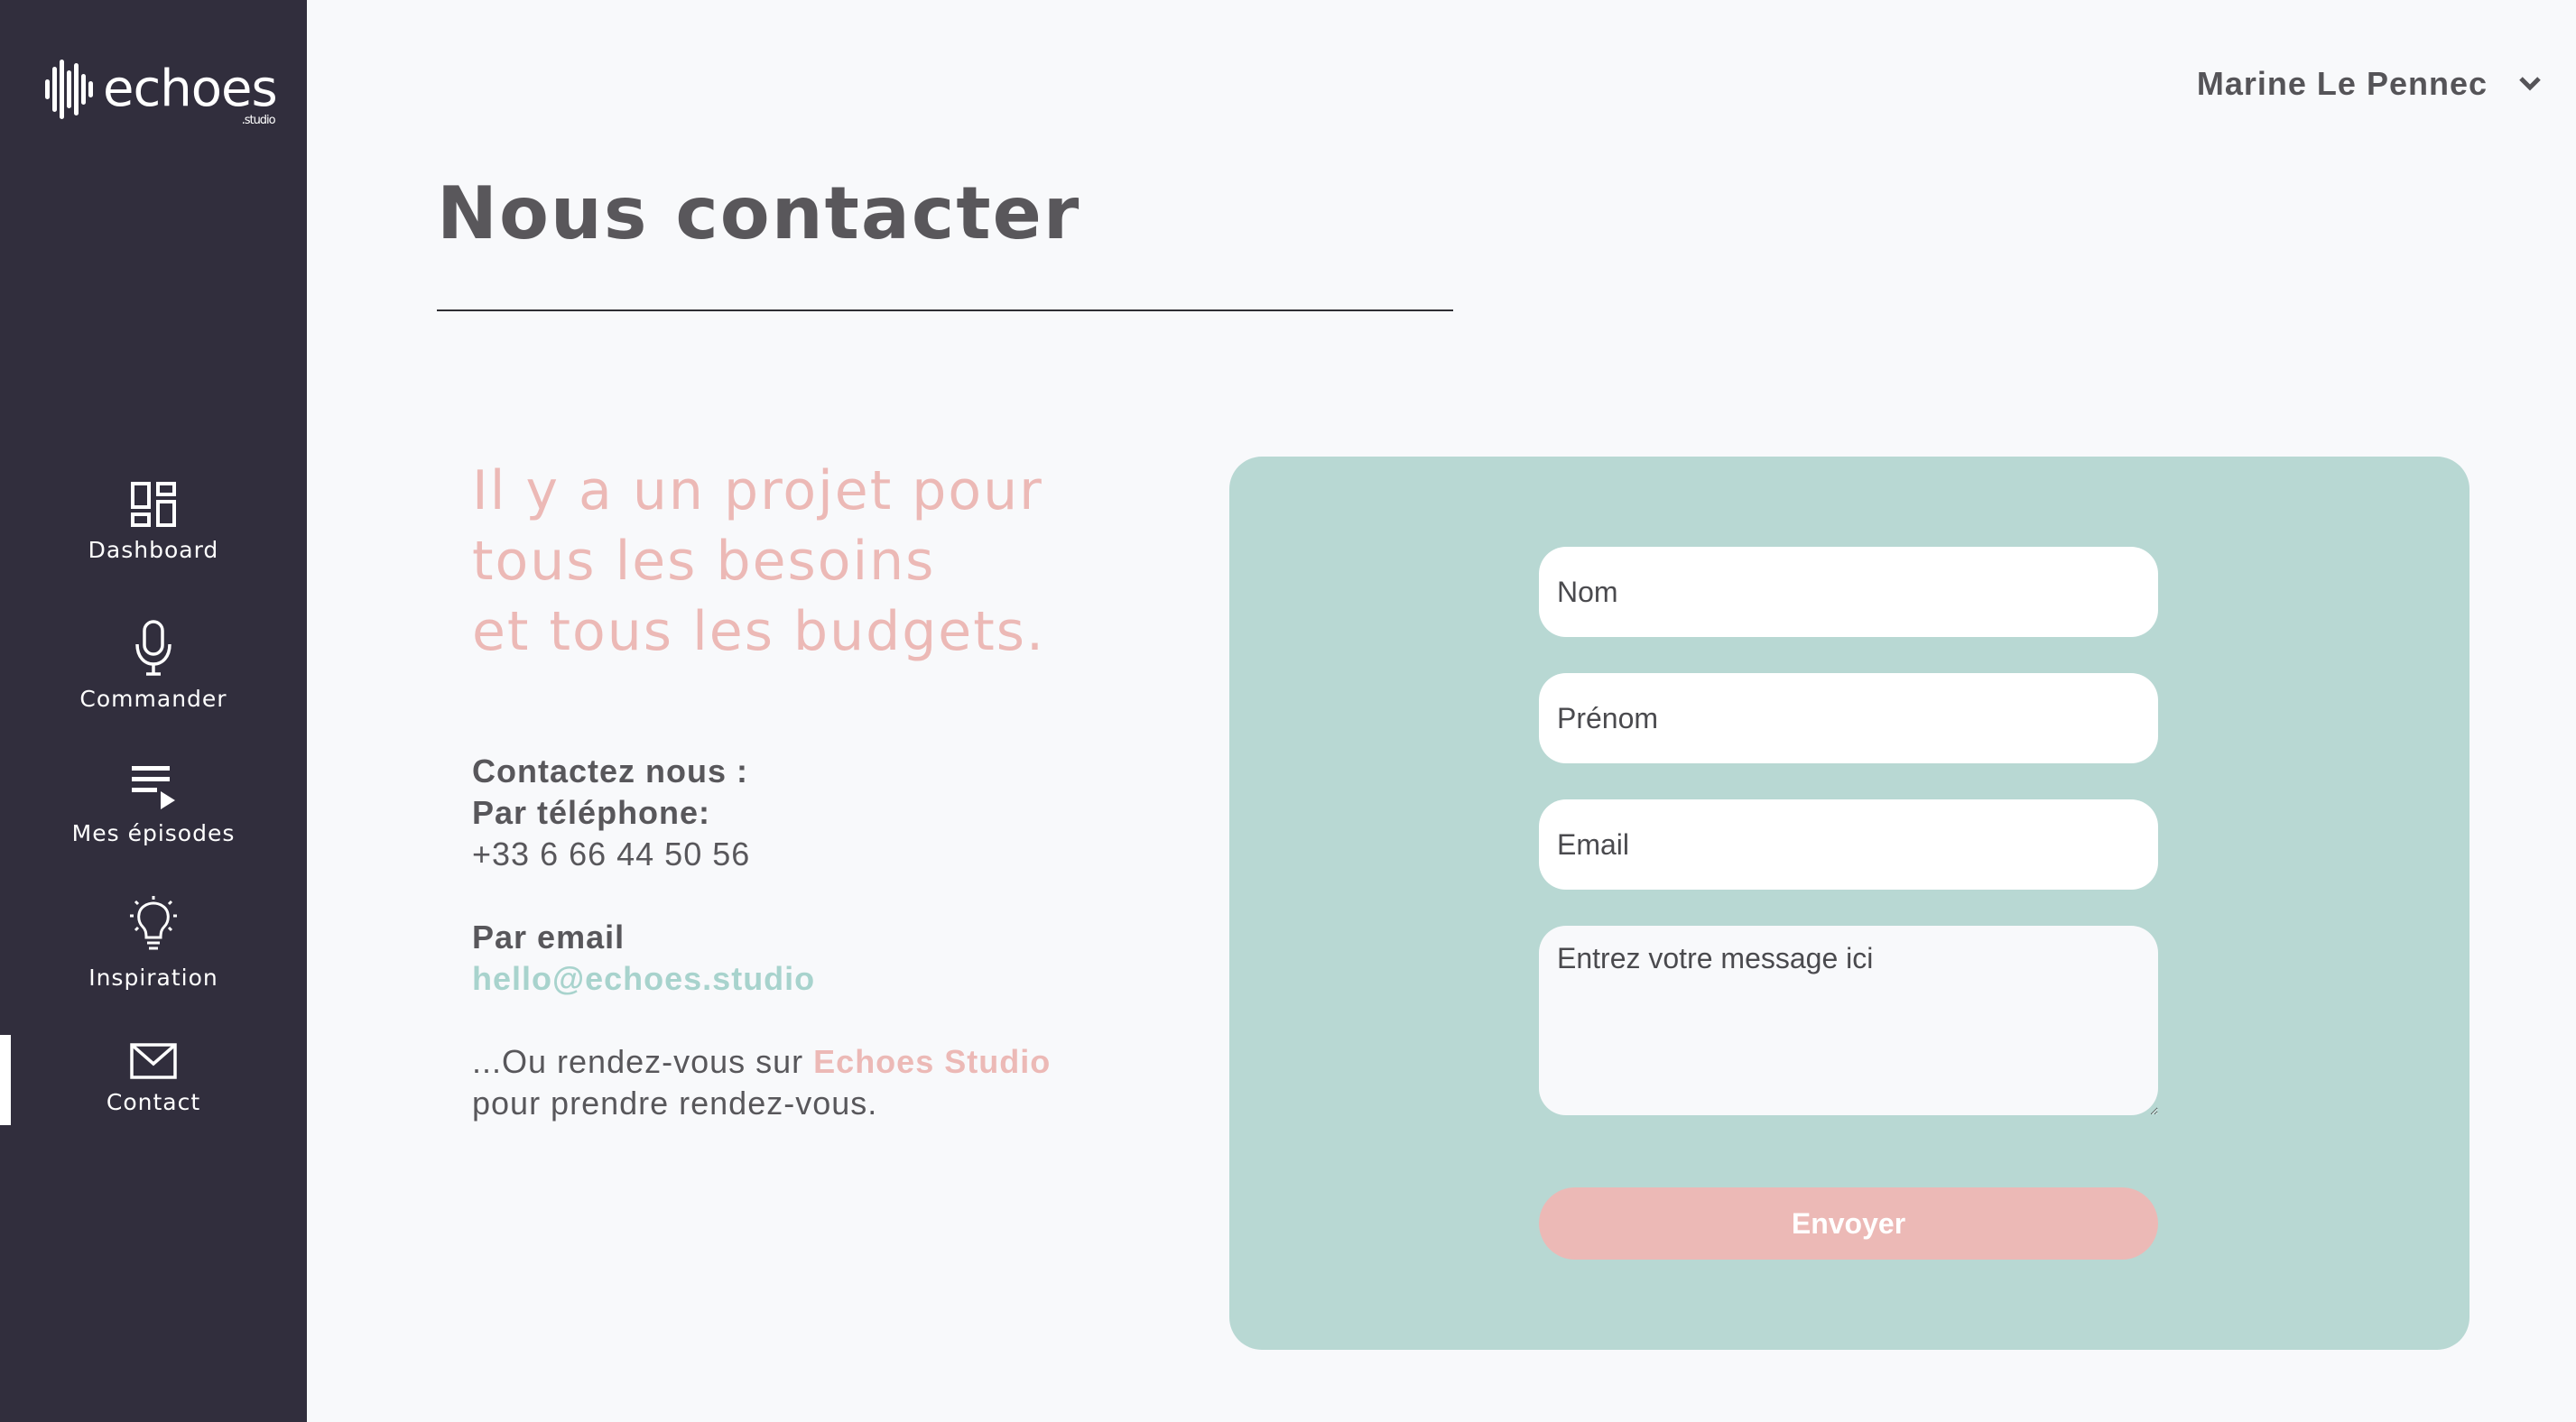 This screenshot has height=1422, width=2576. What do you see at coordinates (610, 771) in the screenshot?
I see `contact-heading: Contactez nous :` at bounding box center [610, 771].